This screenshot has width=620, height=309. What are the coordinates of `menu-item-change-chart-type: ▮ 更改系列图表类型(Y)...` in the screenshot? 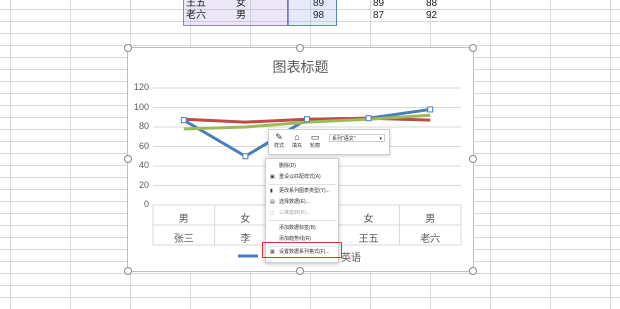 It's located at (302, 191).